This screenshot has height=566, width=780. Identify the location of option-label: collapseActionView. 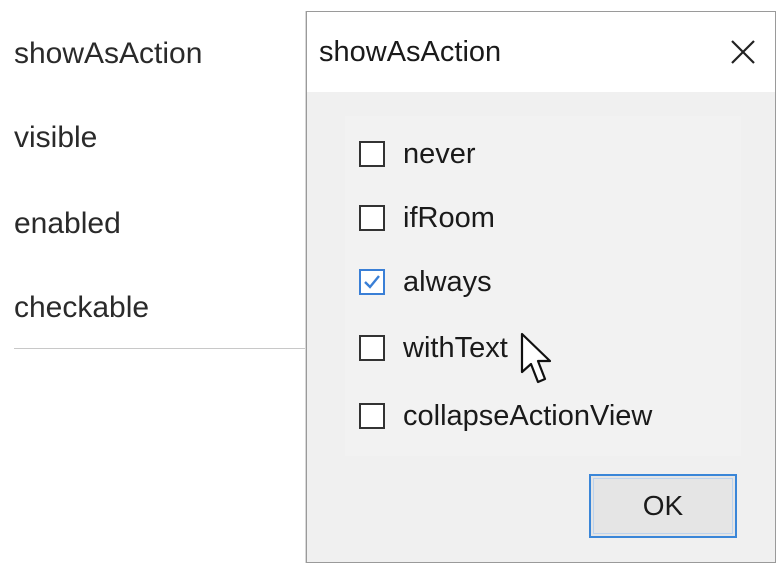
(528, 416).